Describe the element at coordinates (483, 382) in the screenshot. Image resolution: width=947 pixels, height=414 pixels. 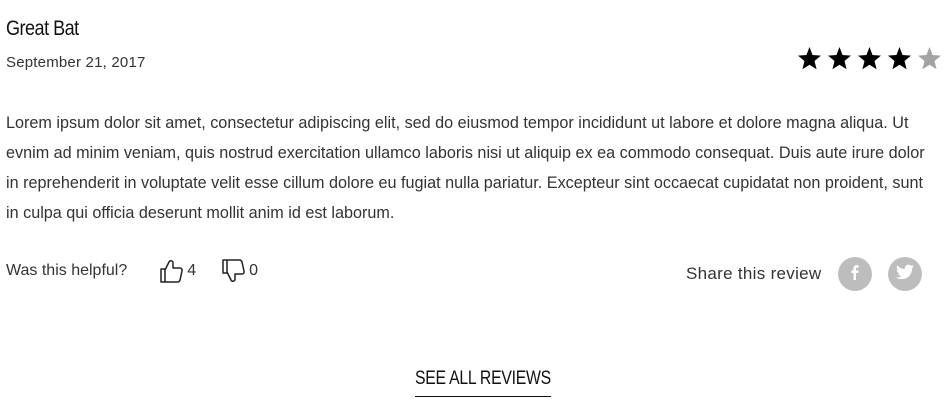
I see `see-all-reviews-link: SEE ALL REVIEWS` at that location.